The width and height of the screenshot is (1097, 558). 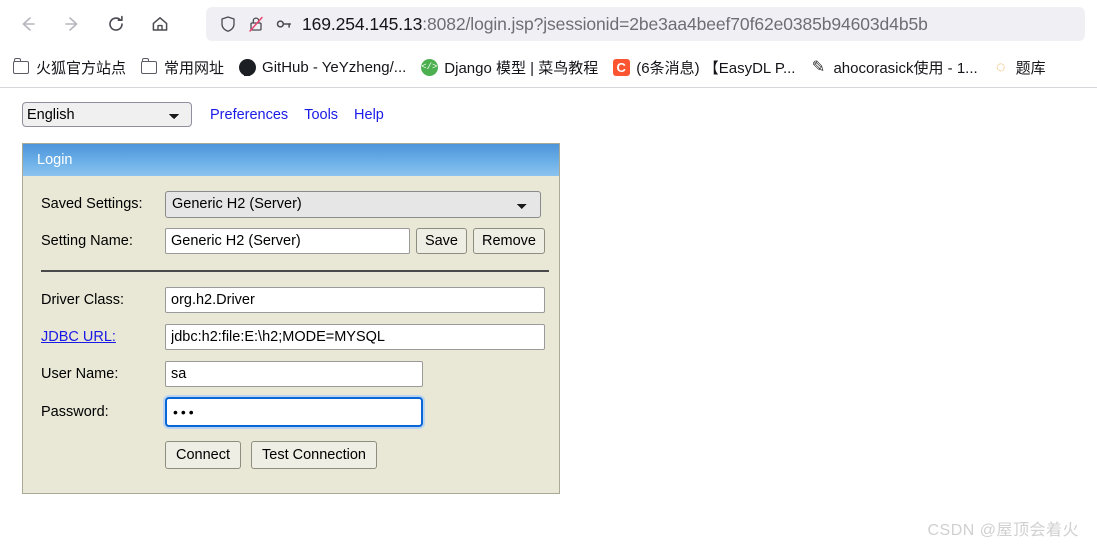 I want to click on home-button, so click(x=160, y=24).